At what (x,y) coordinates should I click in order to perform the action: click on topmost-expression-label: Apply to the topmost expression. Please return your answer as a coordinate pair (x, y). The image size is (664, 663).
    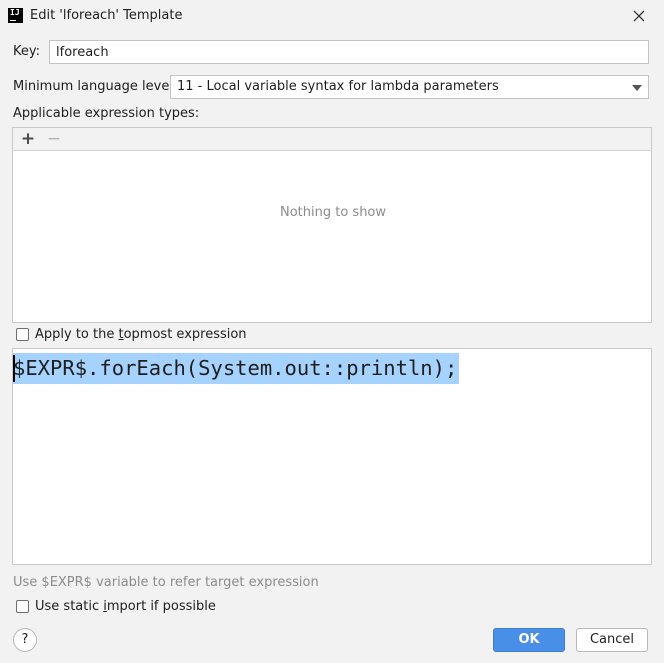
    Looking at the image, I should click on (141, 334).